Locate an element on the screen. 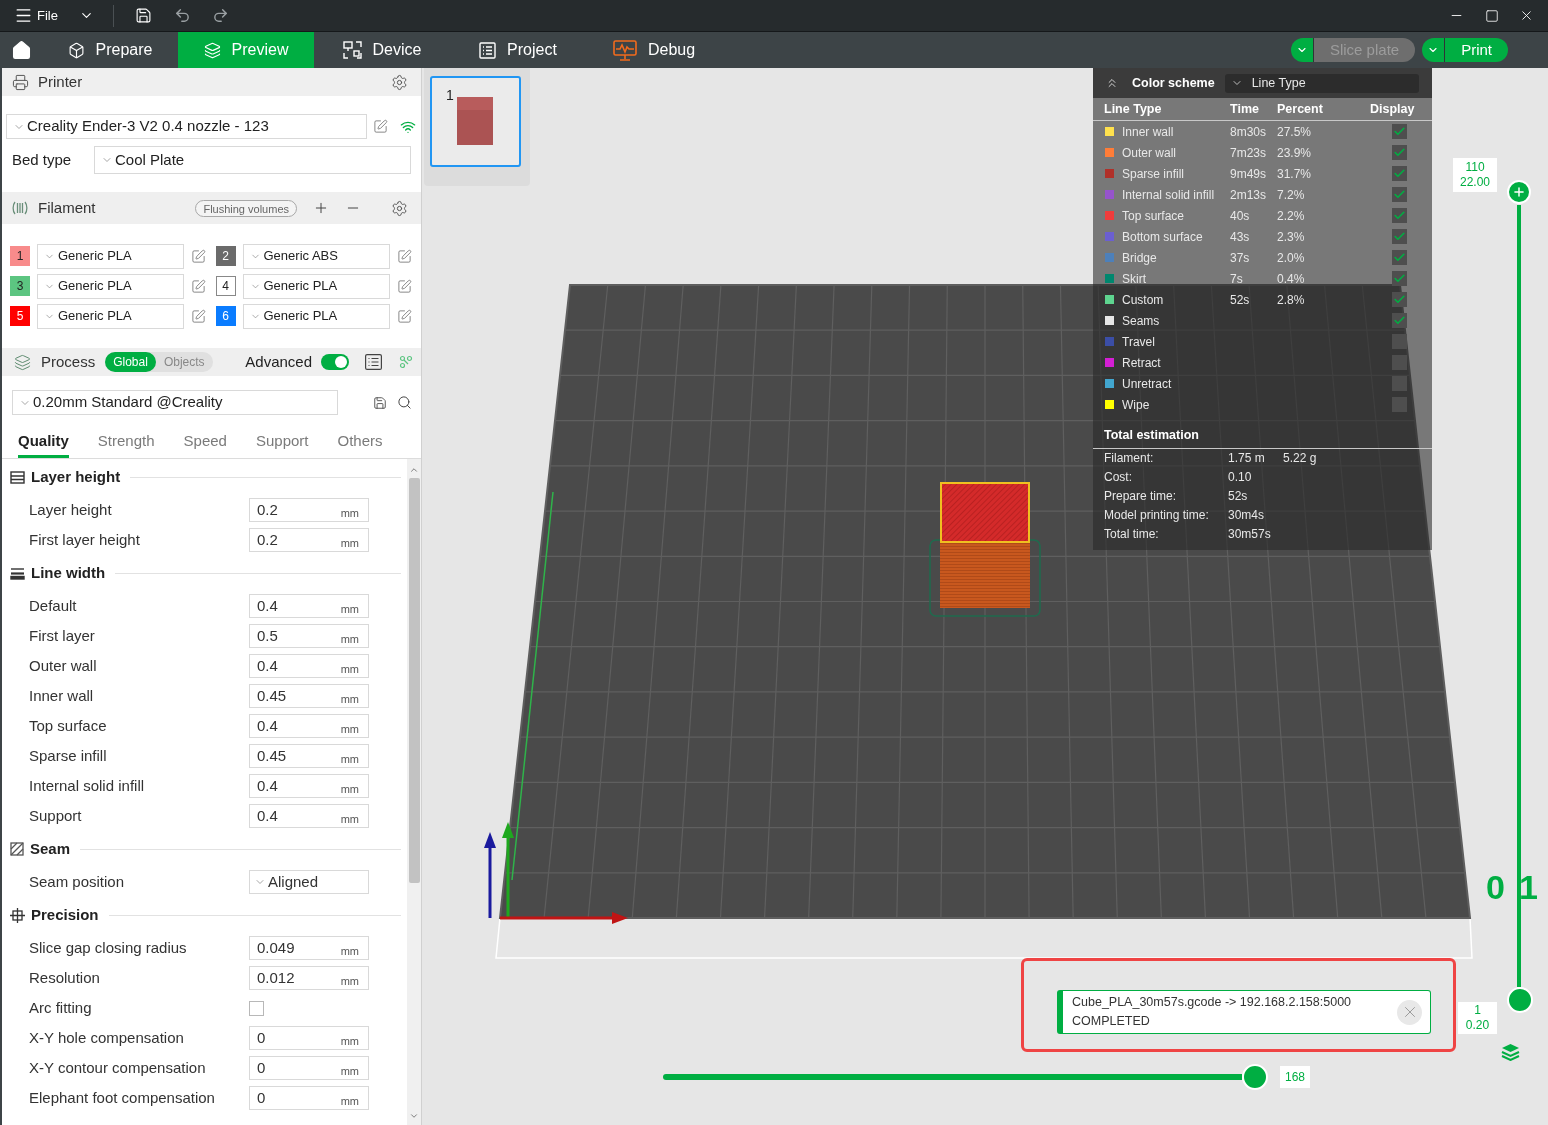 Image resolution: width=1548 pixels, height=1125 pixels. scheme-dropdown: Line Type is located at coordinates (1321, 83).